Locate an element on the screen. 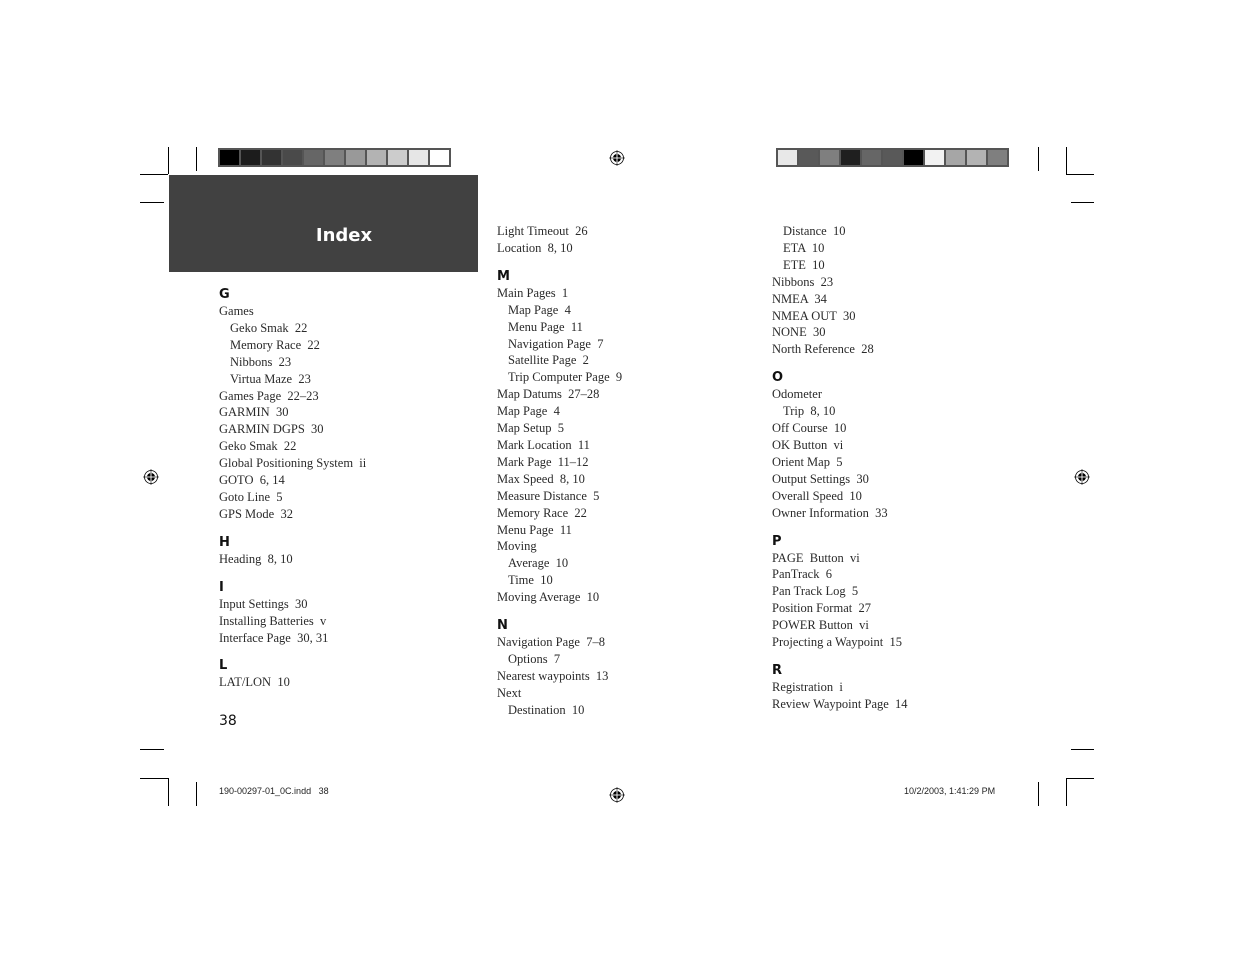 The height and width of the screenshot is (954, 1235). index-entry: Input Settings 30 is located at coordinates (263, 603).